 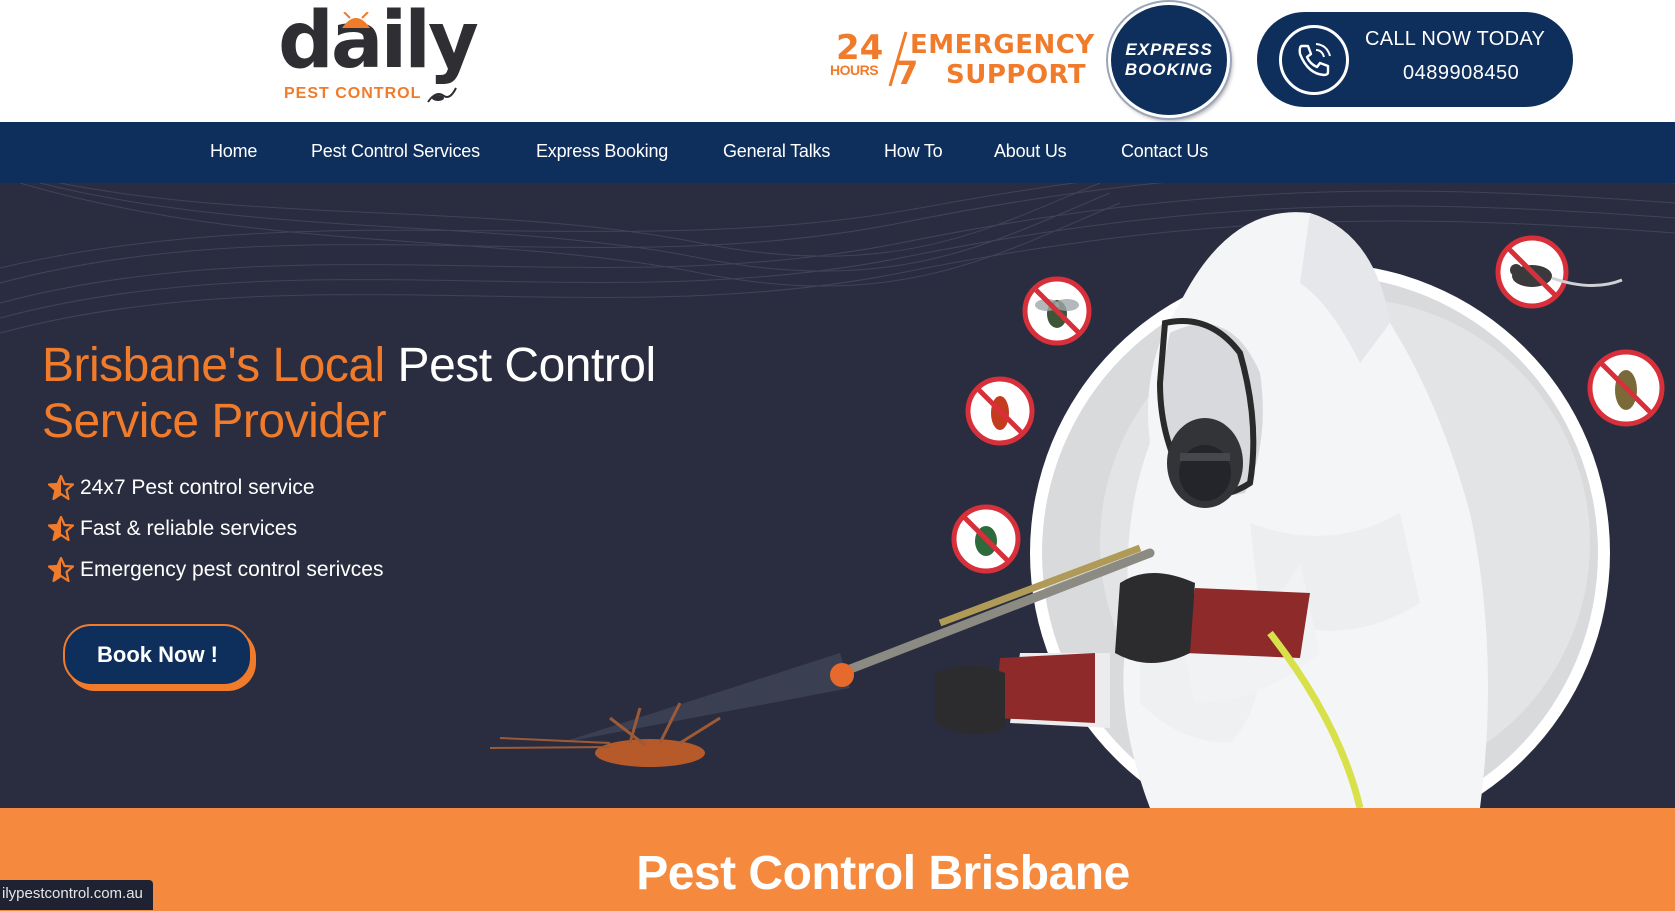 What do you see at coordinates (233, 151) in the screenshot?
I see `nav-item-home: Home` at bounding box center [233, 151].